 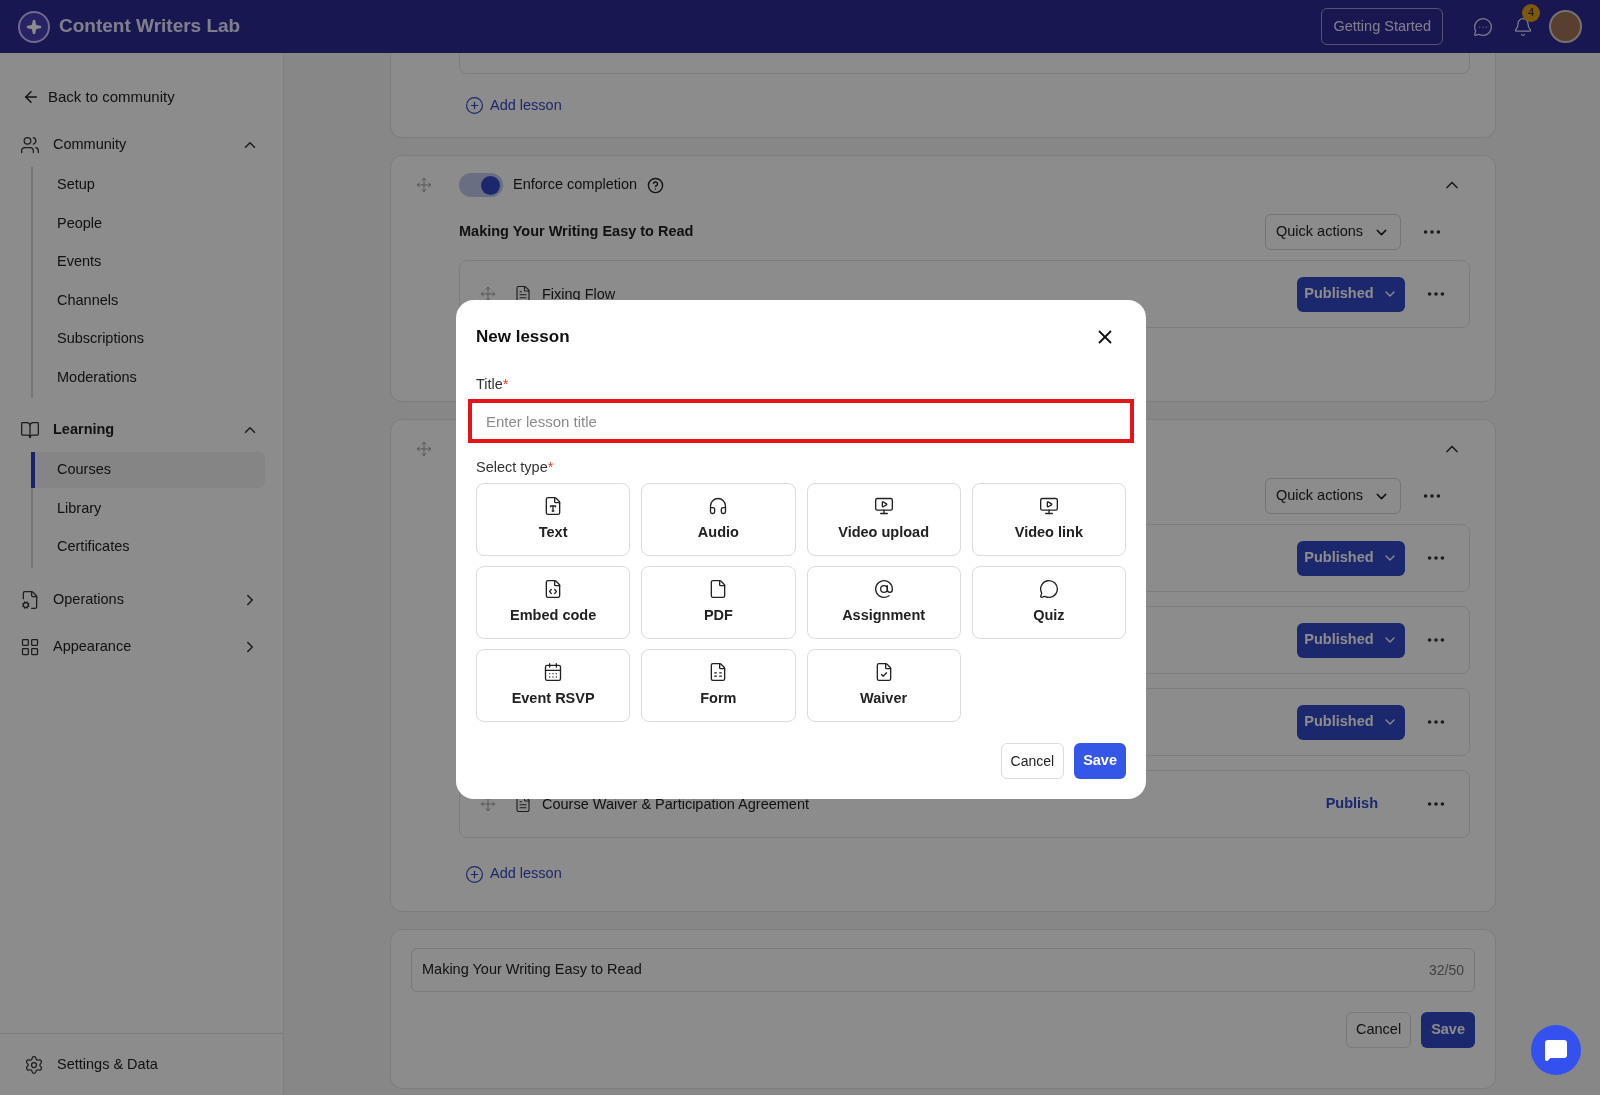 What do you see at coordinates (553, 671) in the screenshot?
I see `calendar-icon` at bounding box center [553, 671].